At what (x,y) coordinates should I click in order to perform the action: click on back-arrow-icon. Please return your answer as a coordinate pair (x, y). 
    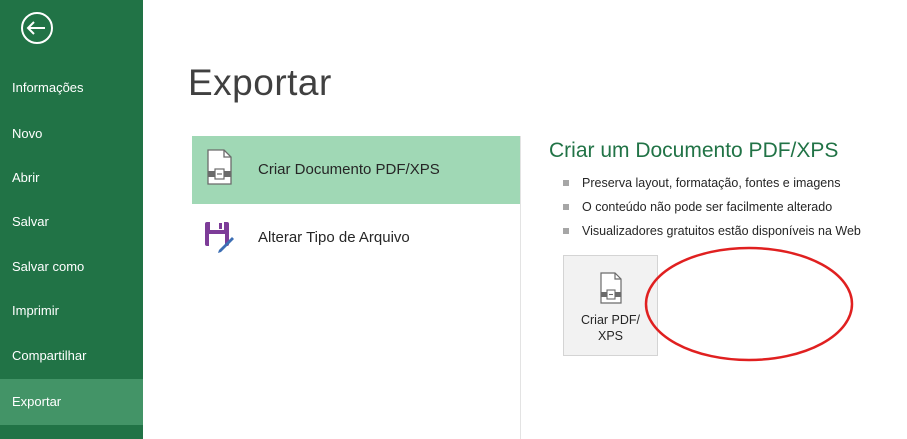
    Looking at the image, I should click on (37, 28).